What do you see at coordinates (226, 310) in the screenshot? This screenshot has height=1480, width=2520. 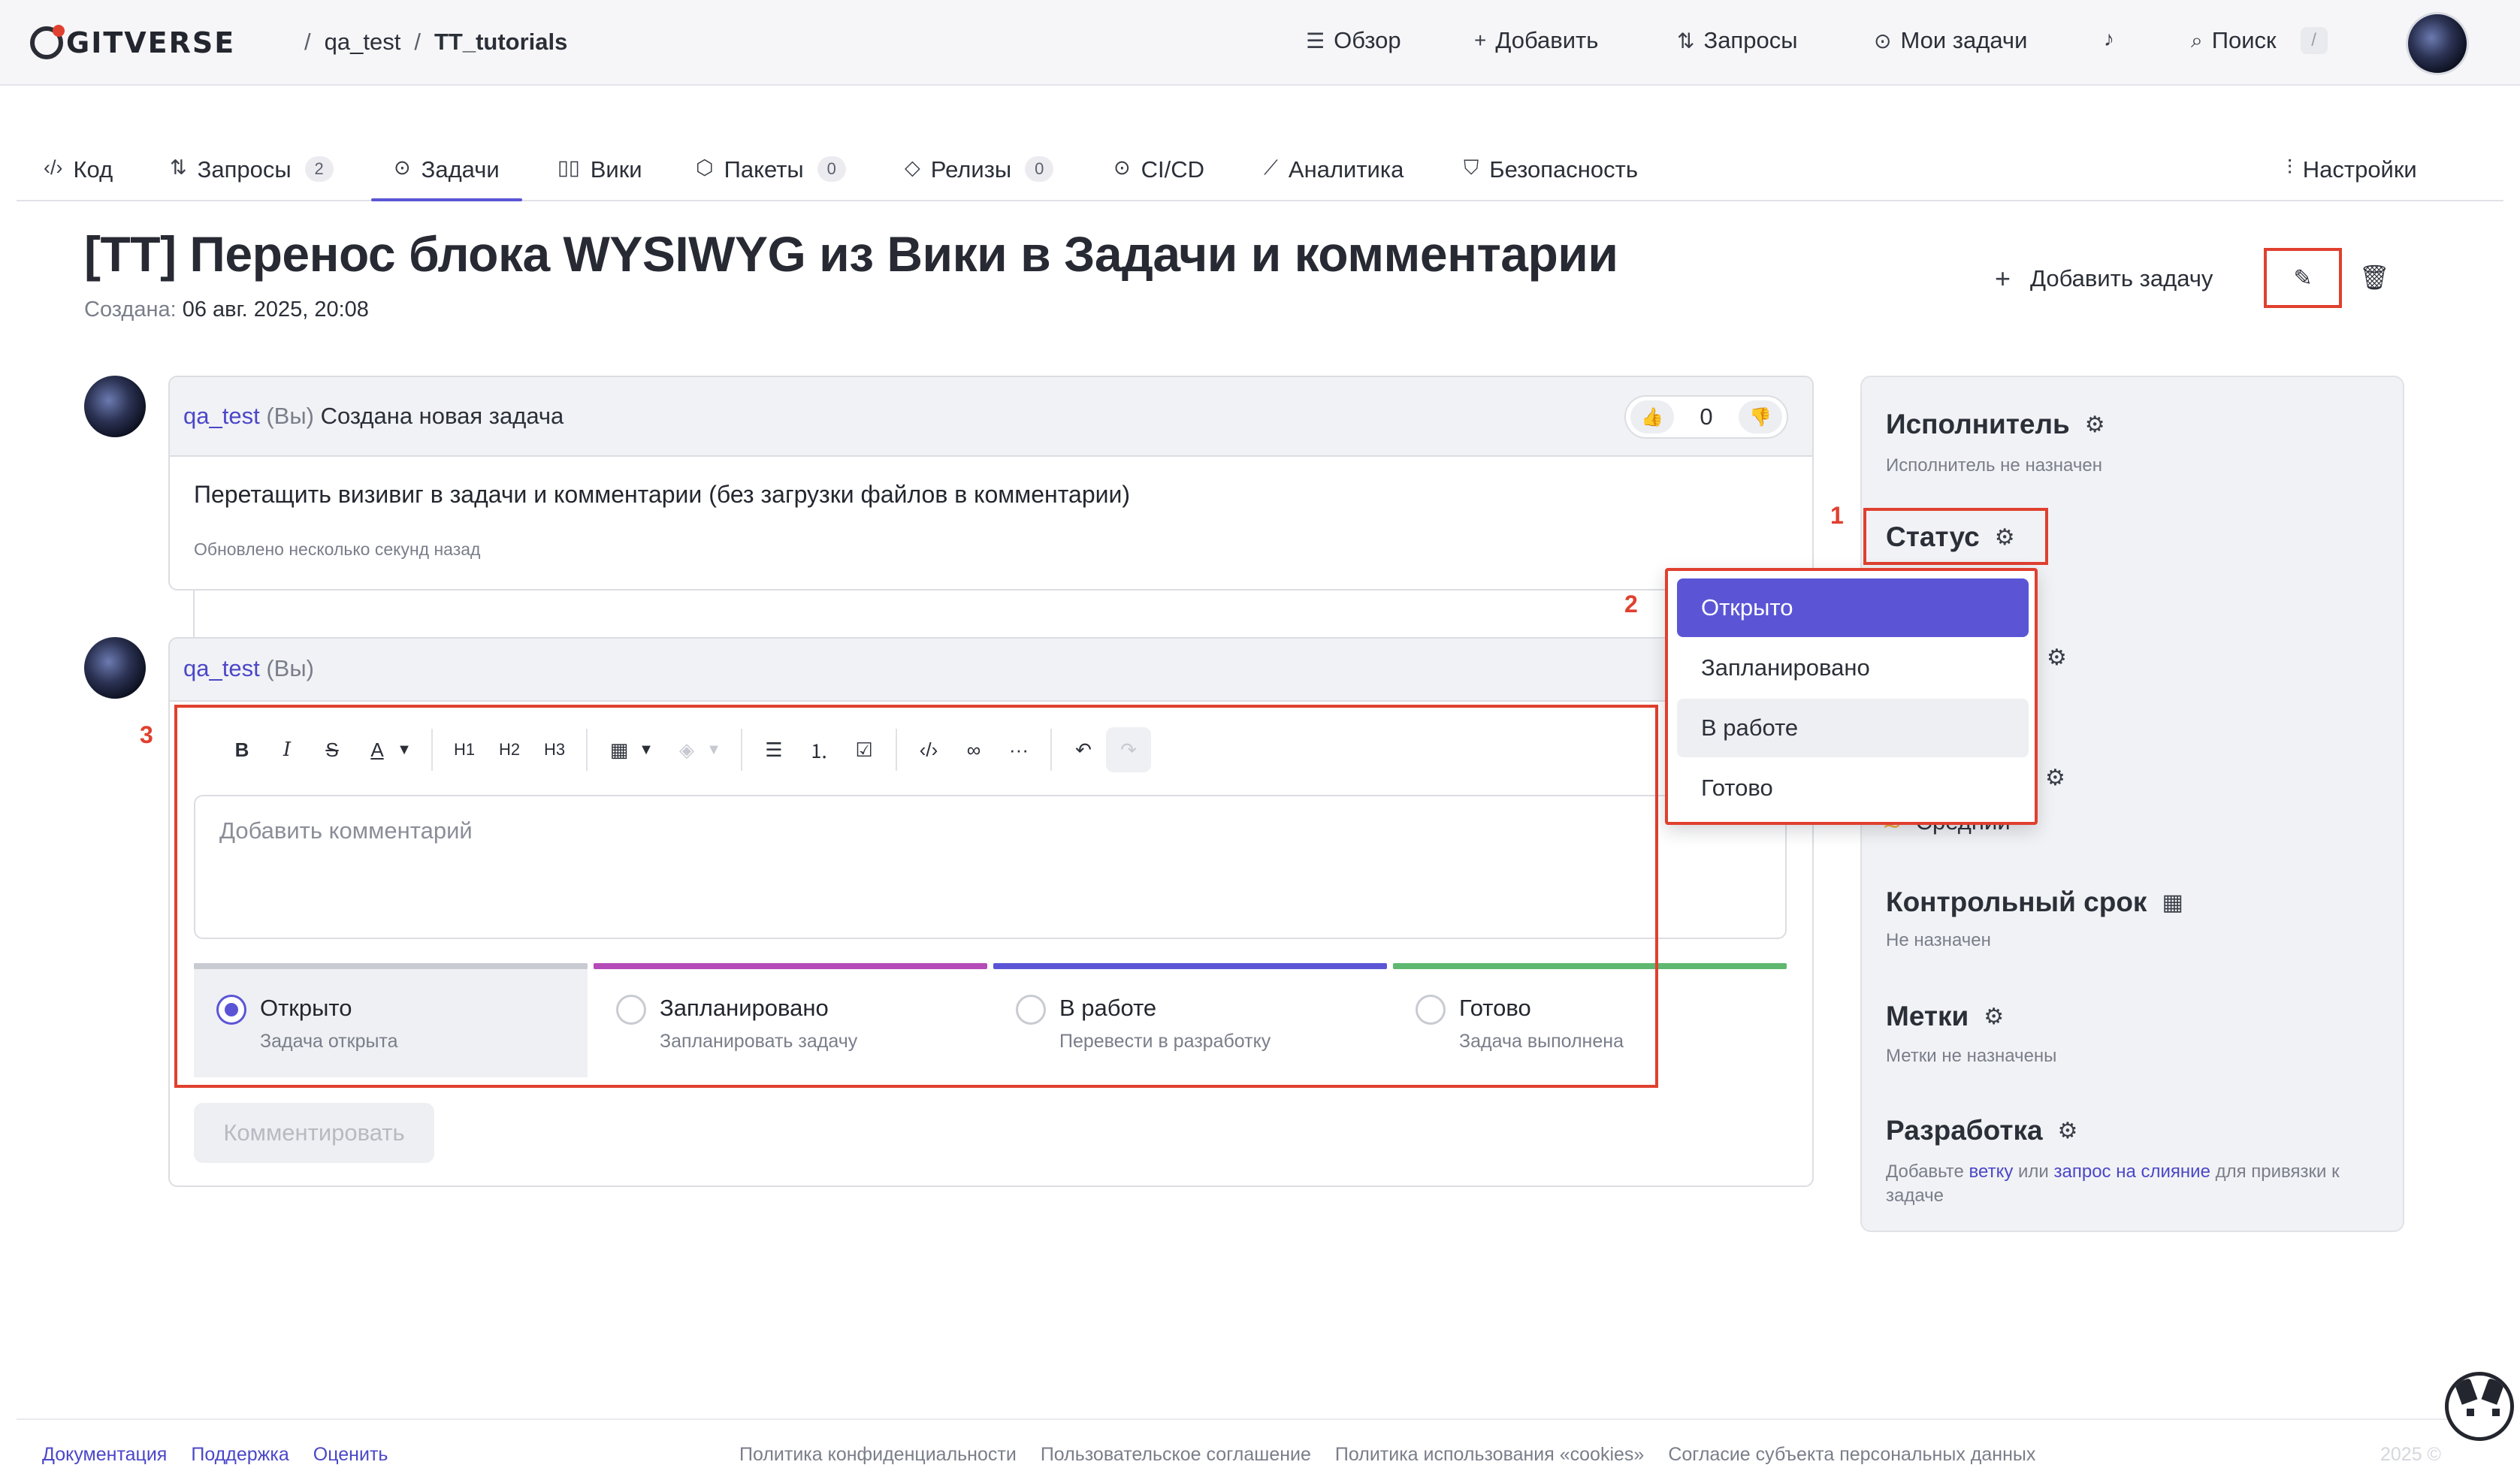 I see `issue-created-date: Создана: 06 авг. 2025, 20:08` at bounding box center [226, 310].